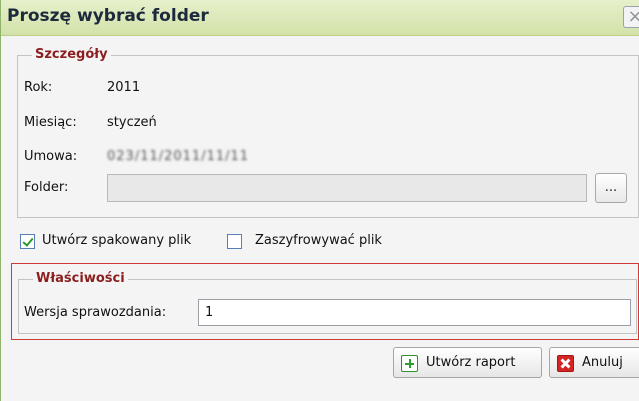 The height and width of the screenshot is (401, 639). I want to click on cancel-button: Anuluj, so click(594, 362).